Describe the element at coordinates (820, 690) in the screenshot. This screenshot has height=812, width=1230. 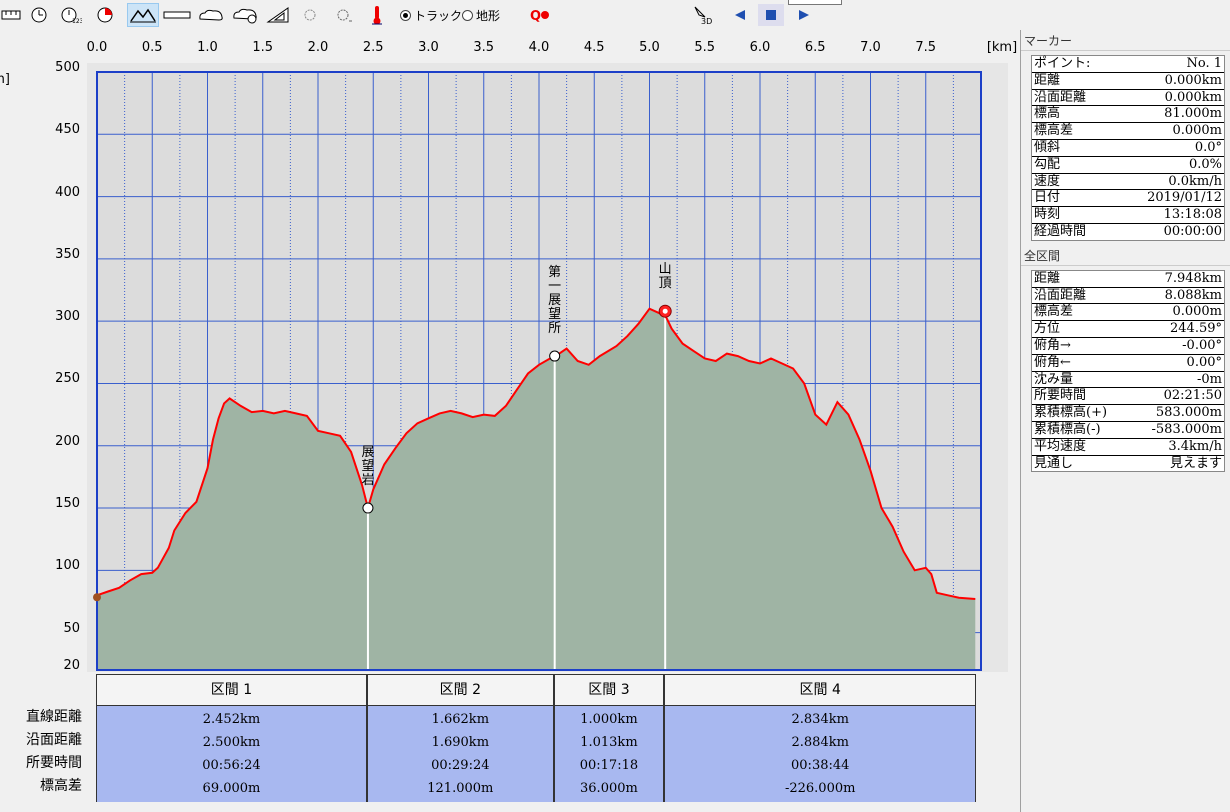
I see `segment-header: 区間 4` at that location.